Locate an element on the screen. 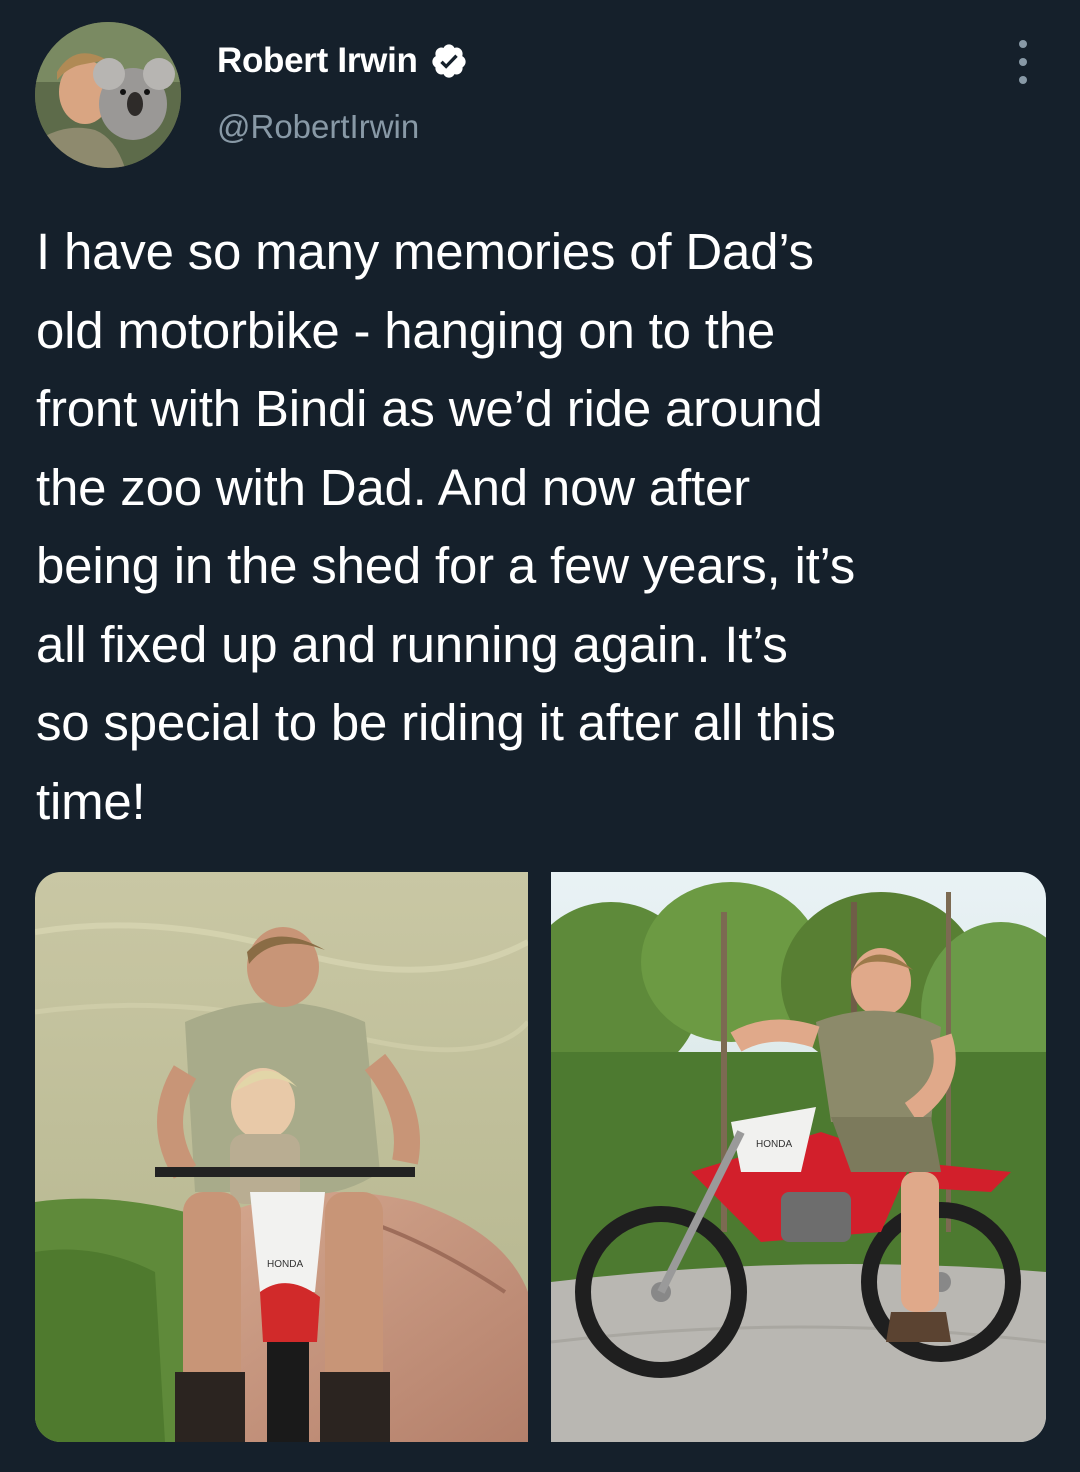 The width and height of the screenshot is (1080, 1472). honda-logo-2: HONDA is located at coordinates (774, 1144).